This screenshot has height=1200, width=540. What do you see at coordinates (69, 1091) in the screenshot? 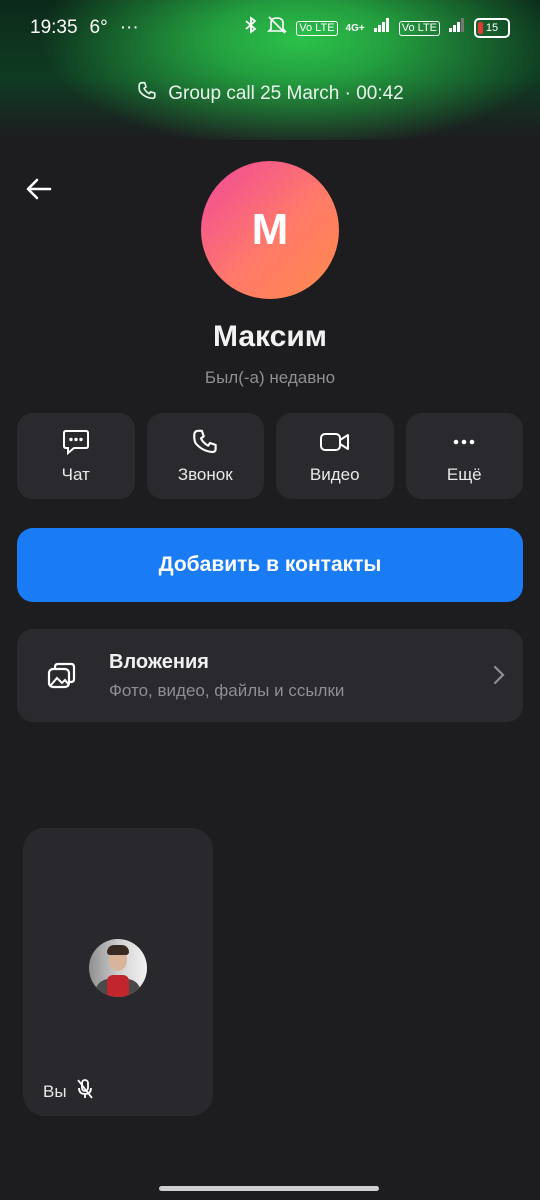
I see `self-label-row: Вы` at bounding box center [69, 1091].